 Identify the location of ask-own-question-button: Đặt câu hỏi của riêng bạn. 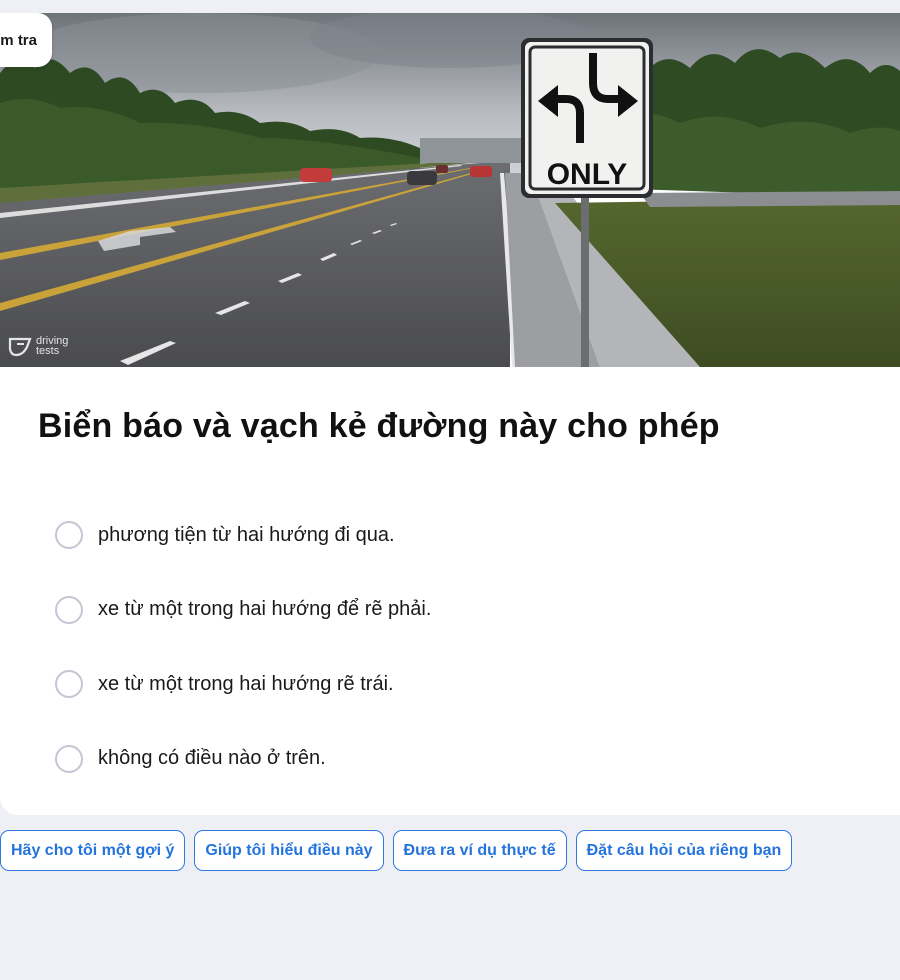
(684, 850).